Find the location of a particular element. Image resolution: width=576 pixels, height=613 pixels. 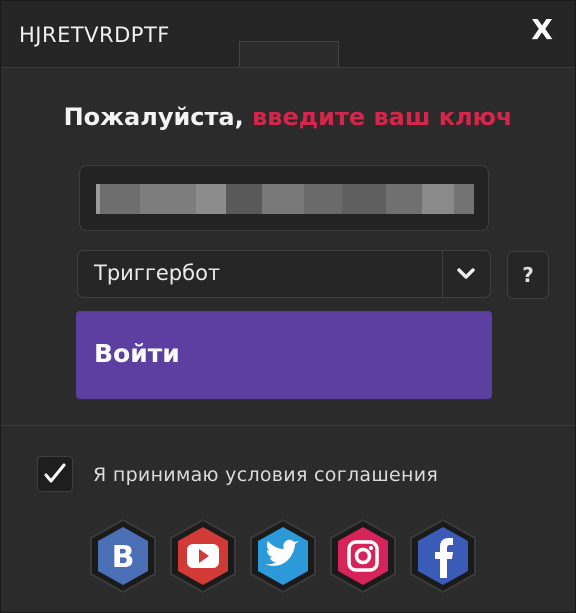

key-input is located at coordinates (284, 198).